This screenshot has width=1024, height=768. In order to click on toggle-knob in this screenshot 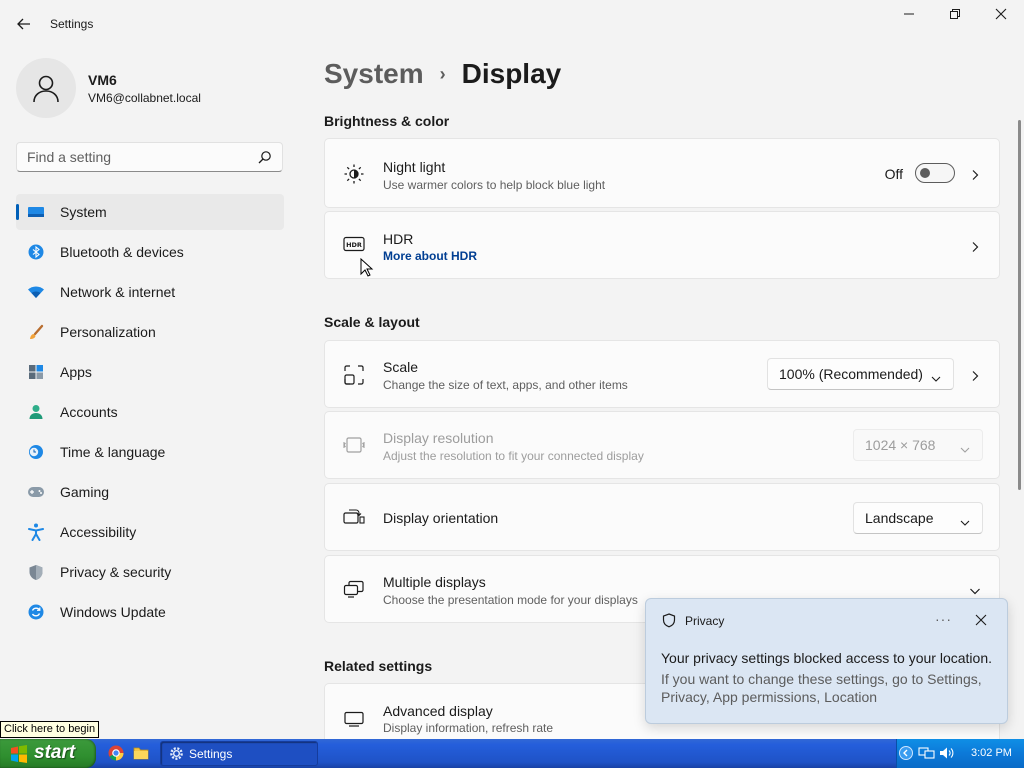, I will do `click(925, 173)`.